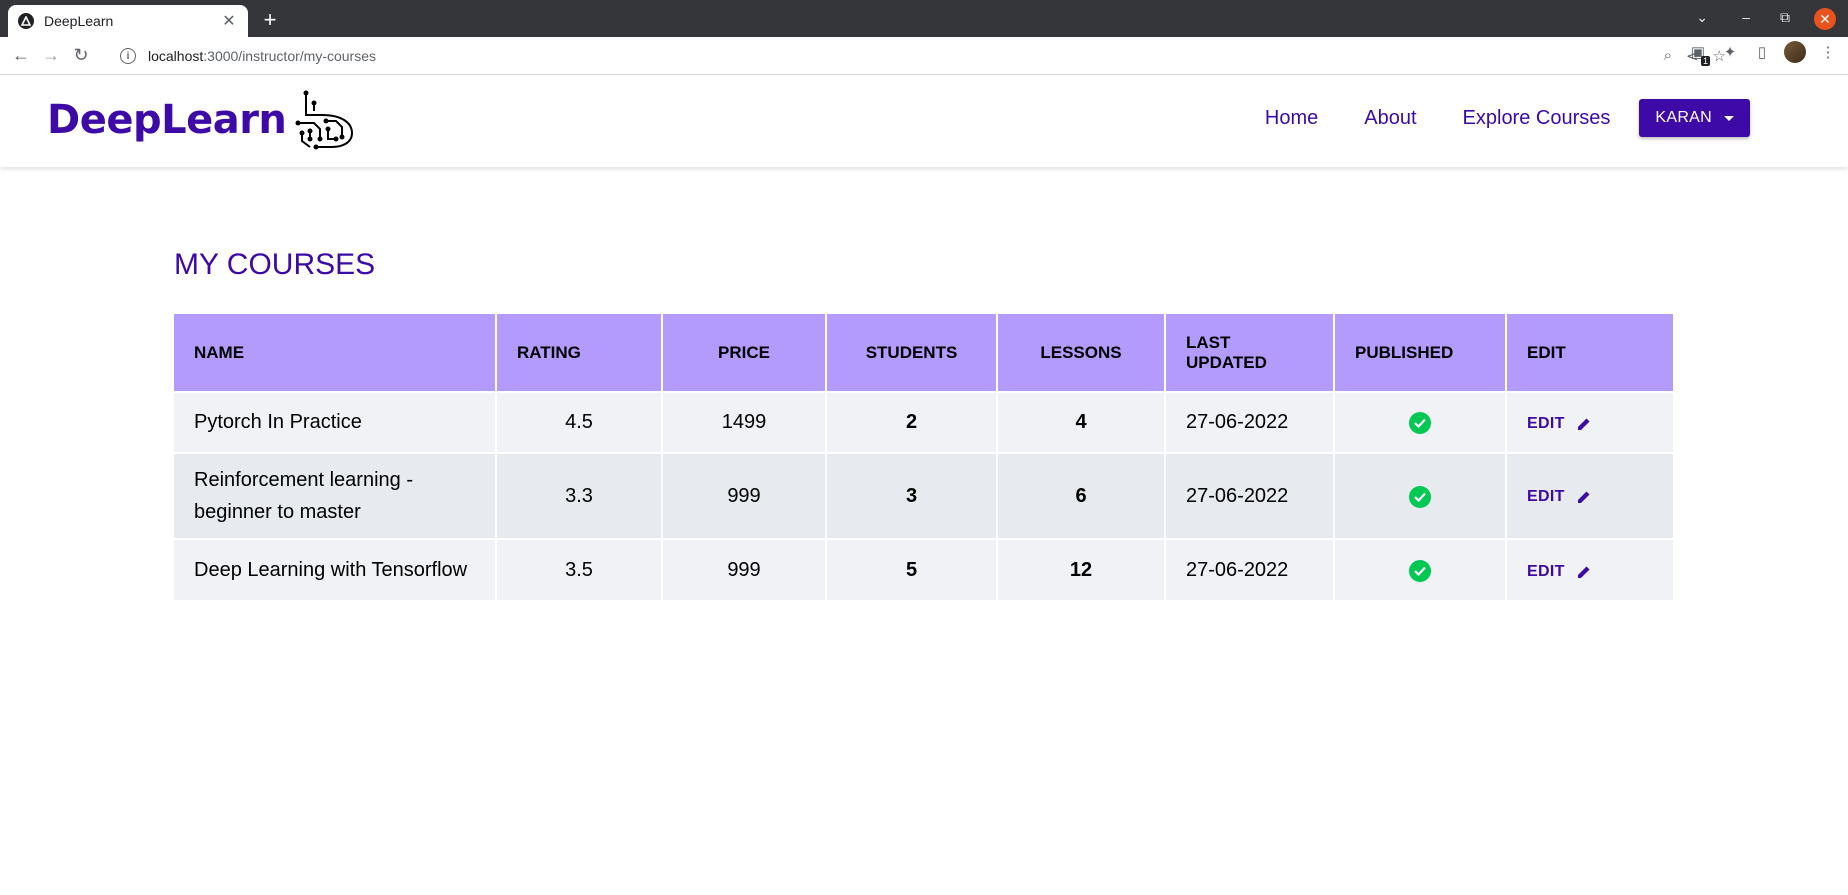 This screenshot has width=1848, height=895. Describe the element at coordinates (324, 120) in the screenshot. I see `circuit-logo-icon` at that location.